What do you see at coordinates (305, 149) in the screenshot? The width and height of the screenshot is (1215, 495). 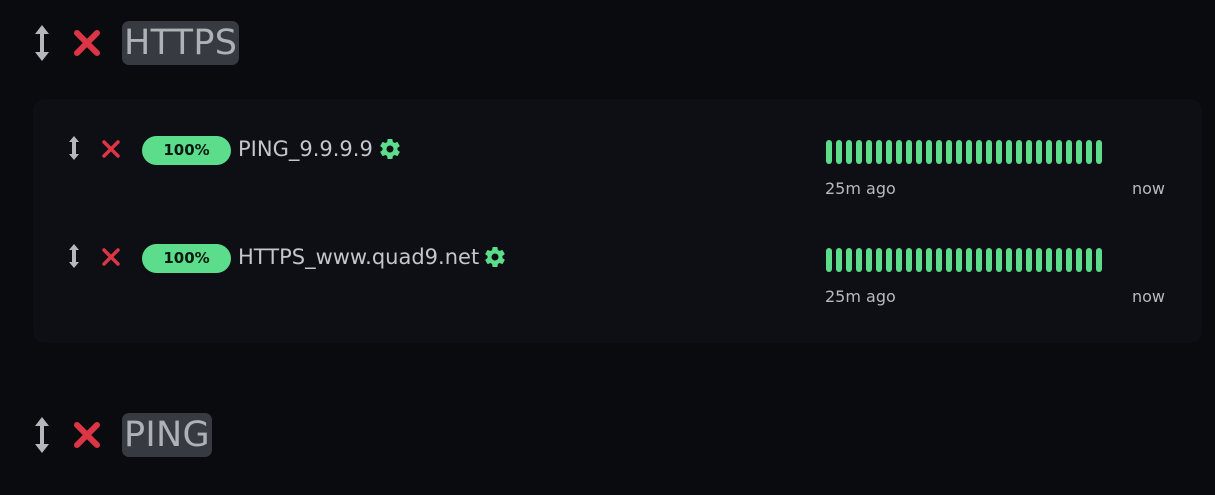 I see `monitor-name-link: PING_9.9.9.9` at bounding box center [305, 149].